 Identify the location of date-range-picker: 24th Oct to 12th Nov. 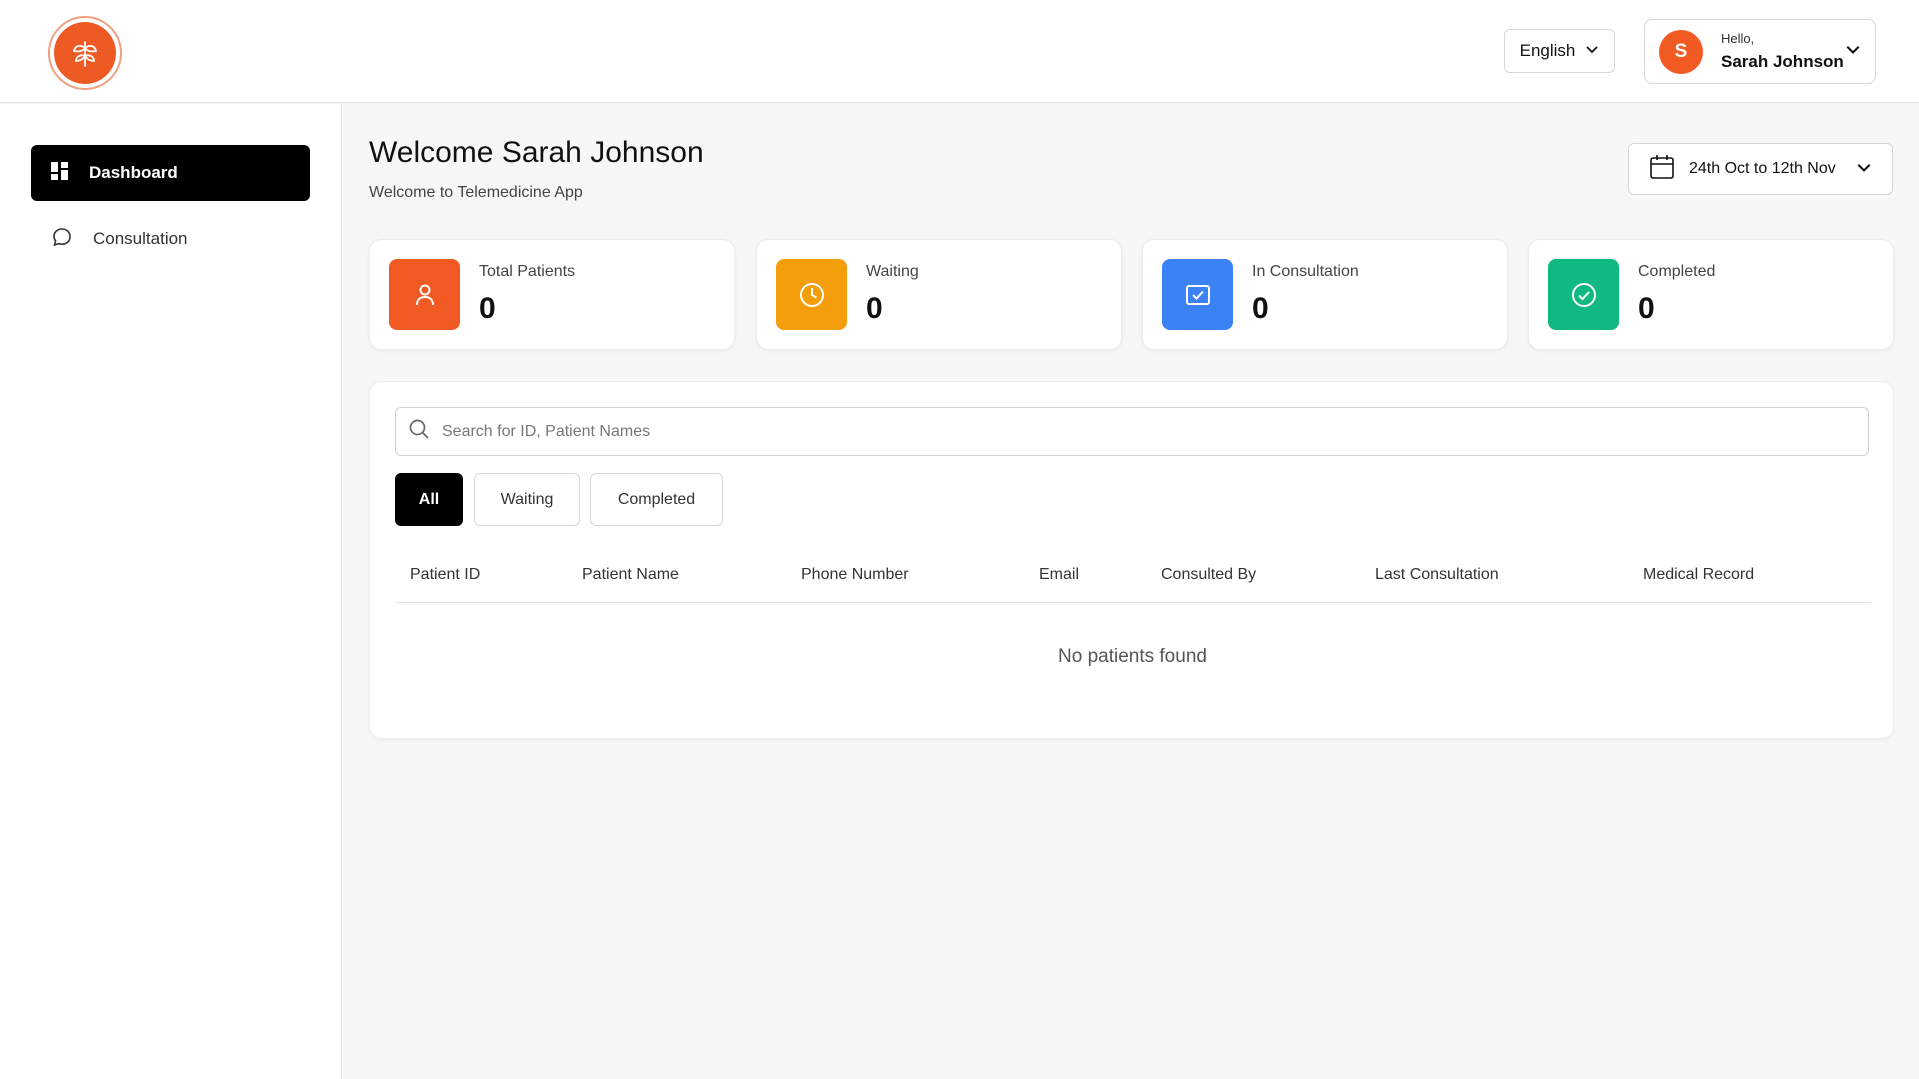
(1760, 169).